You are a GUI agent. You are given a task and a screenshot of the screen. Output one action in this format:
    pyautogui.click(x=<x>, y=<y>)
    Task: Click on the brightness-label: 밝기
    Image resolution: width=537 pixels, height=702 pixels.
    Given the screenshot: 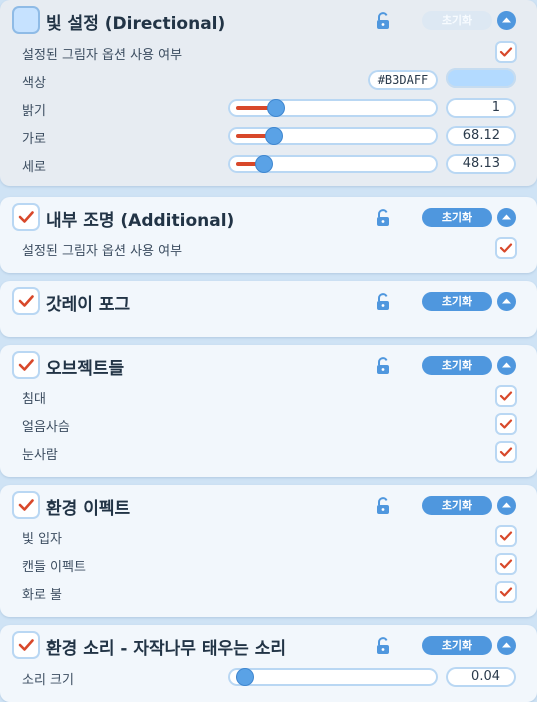 What is the action you would take?
    pyautogui.click(x=34, y=111)
    